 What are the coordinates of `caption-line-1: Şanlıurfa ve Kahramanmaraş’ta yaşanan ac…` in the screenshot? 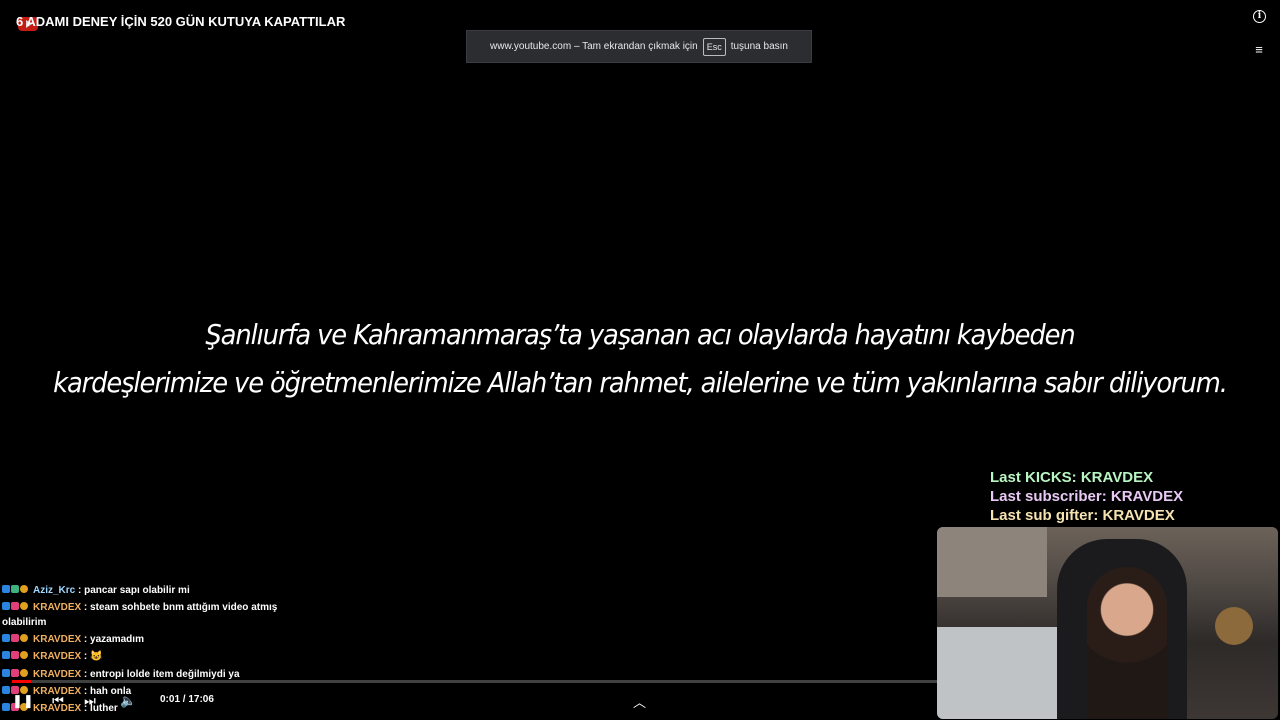 It's located at (640, 334).